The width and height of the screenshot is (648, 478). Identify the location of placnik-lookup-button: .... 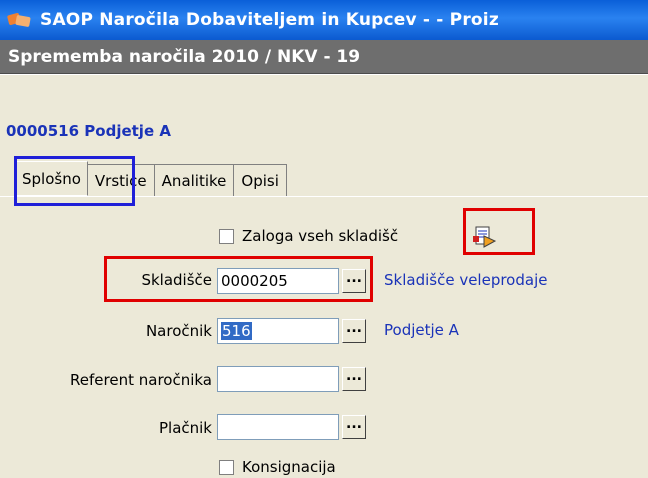
(354, 427).